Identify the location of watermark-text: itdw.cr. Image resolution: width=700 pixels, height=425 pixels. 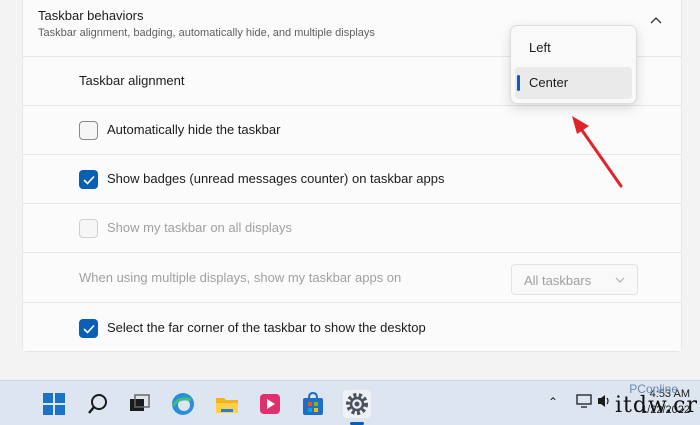
(656, 405).